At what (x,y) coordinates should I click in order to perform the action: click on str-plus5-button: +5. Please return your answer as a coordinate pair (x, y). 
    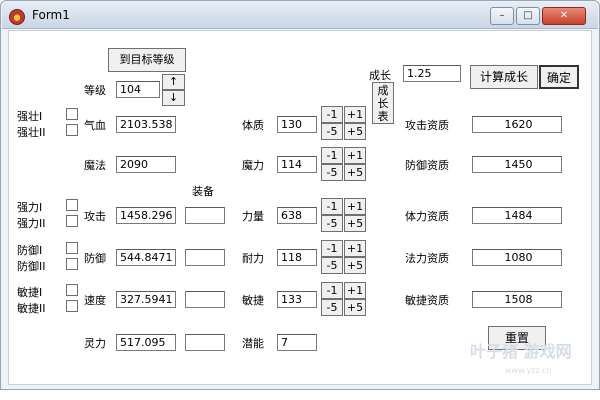
    Looking at the image, I should click on (355, 223).